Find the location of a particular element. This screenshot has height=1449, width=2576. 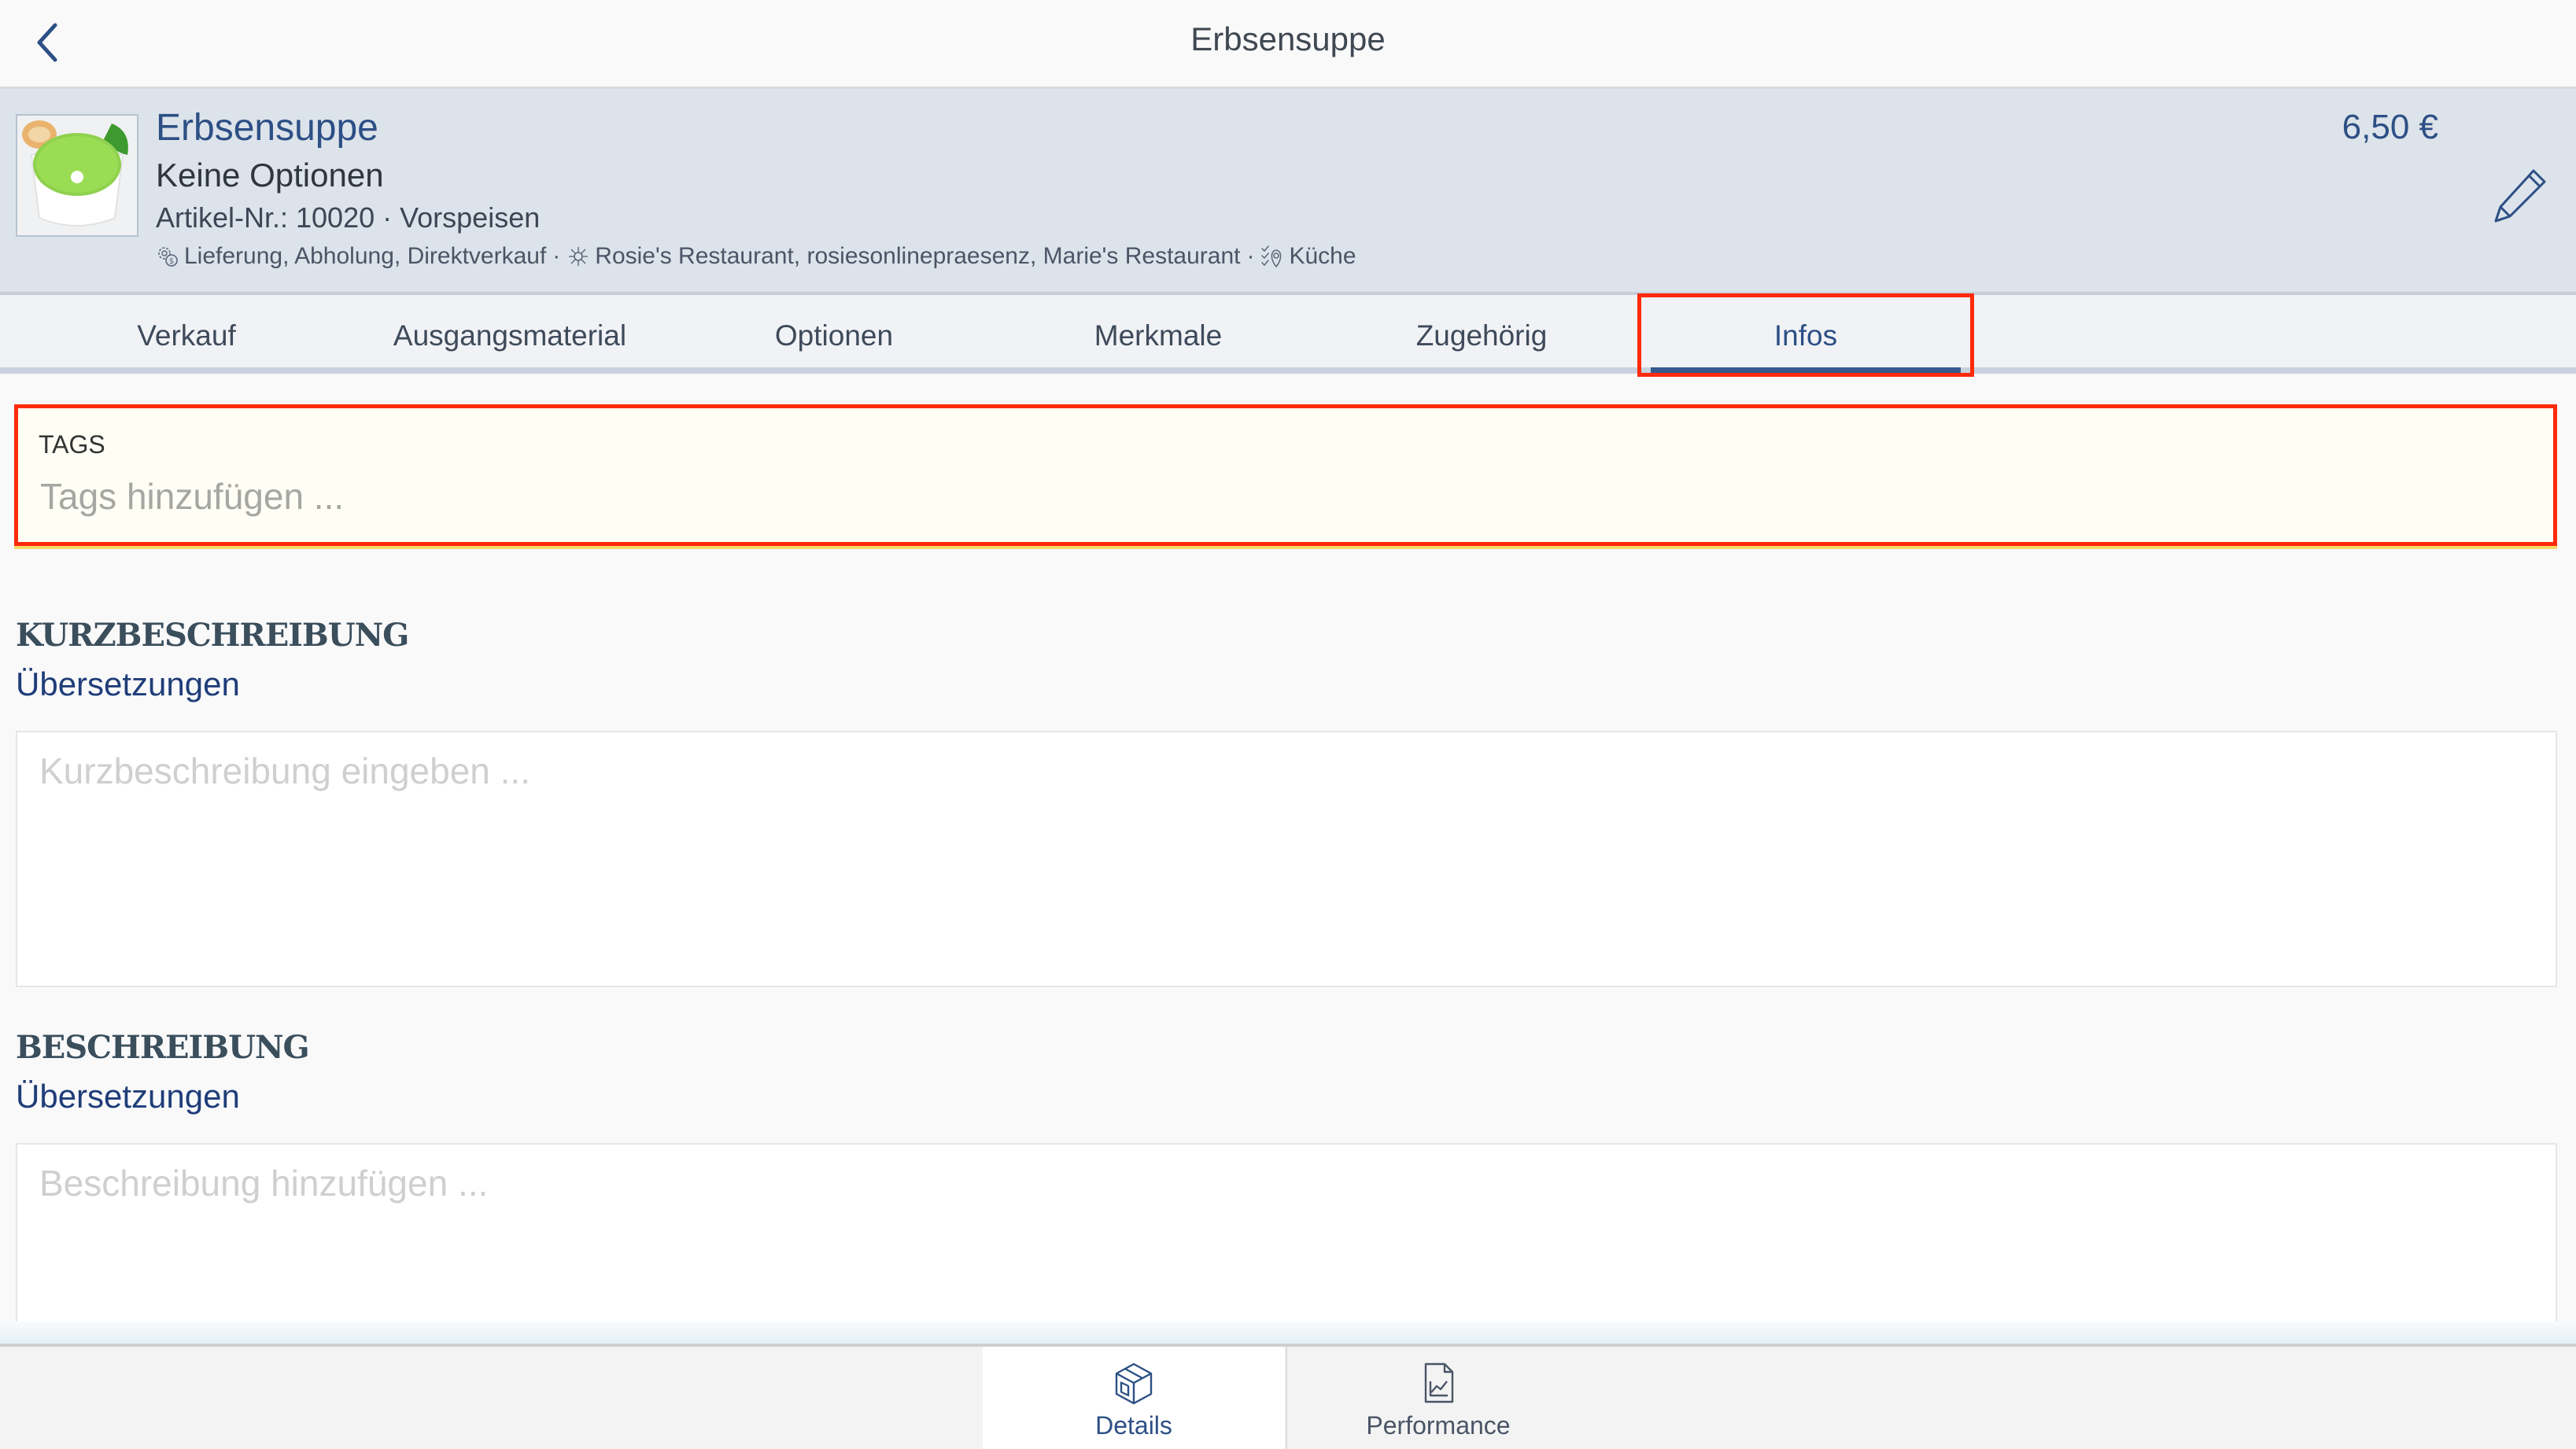

page-title: Erbsensuppe is located at coordinates (1288, 38).